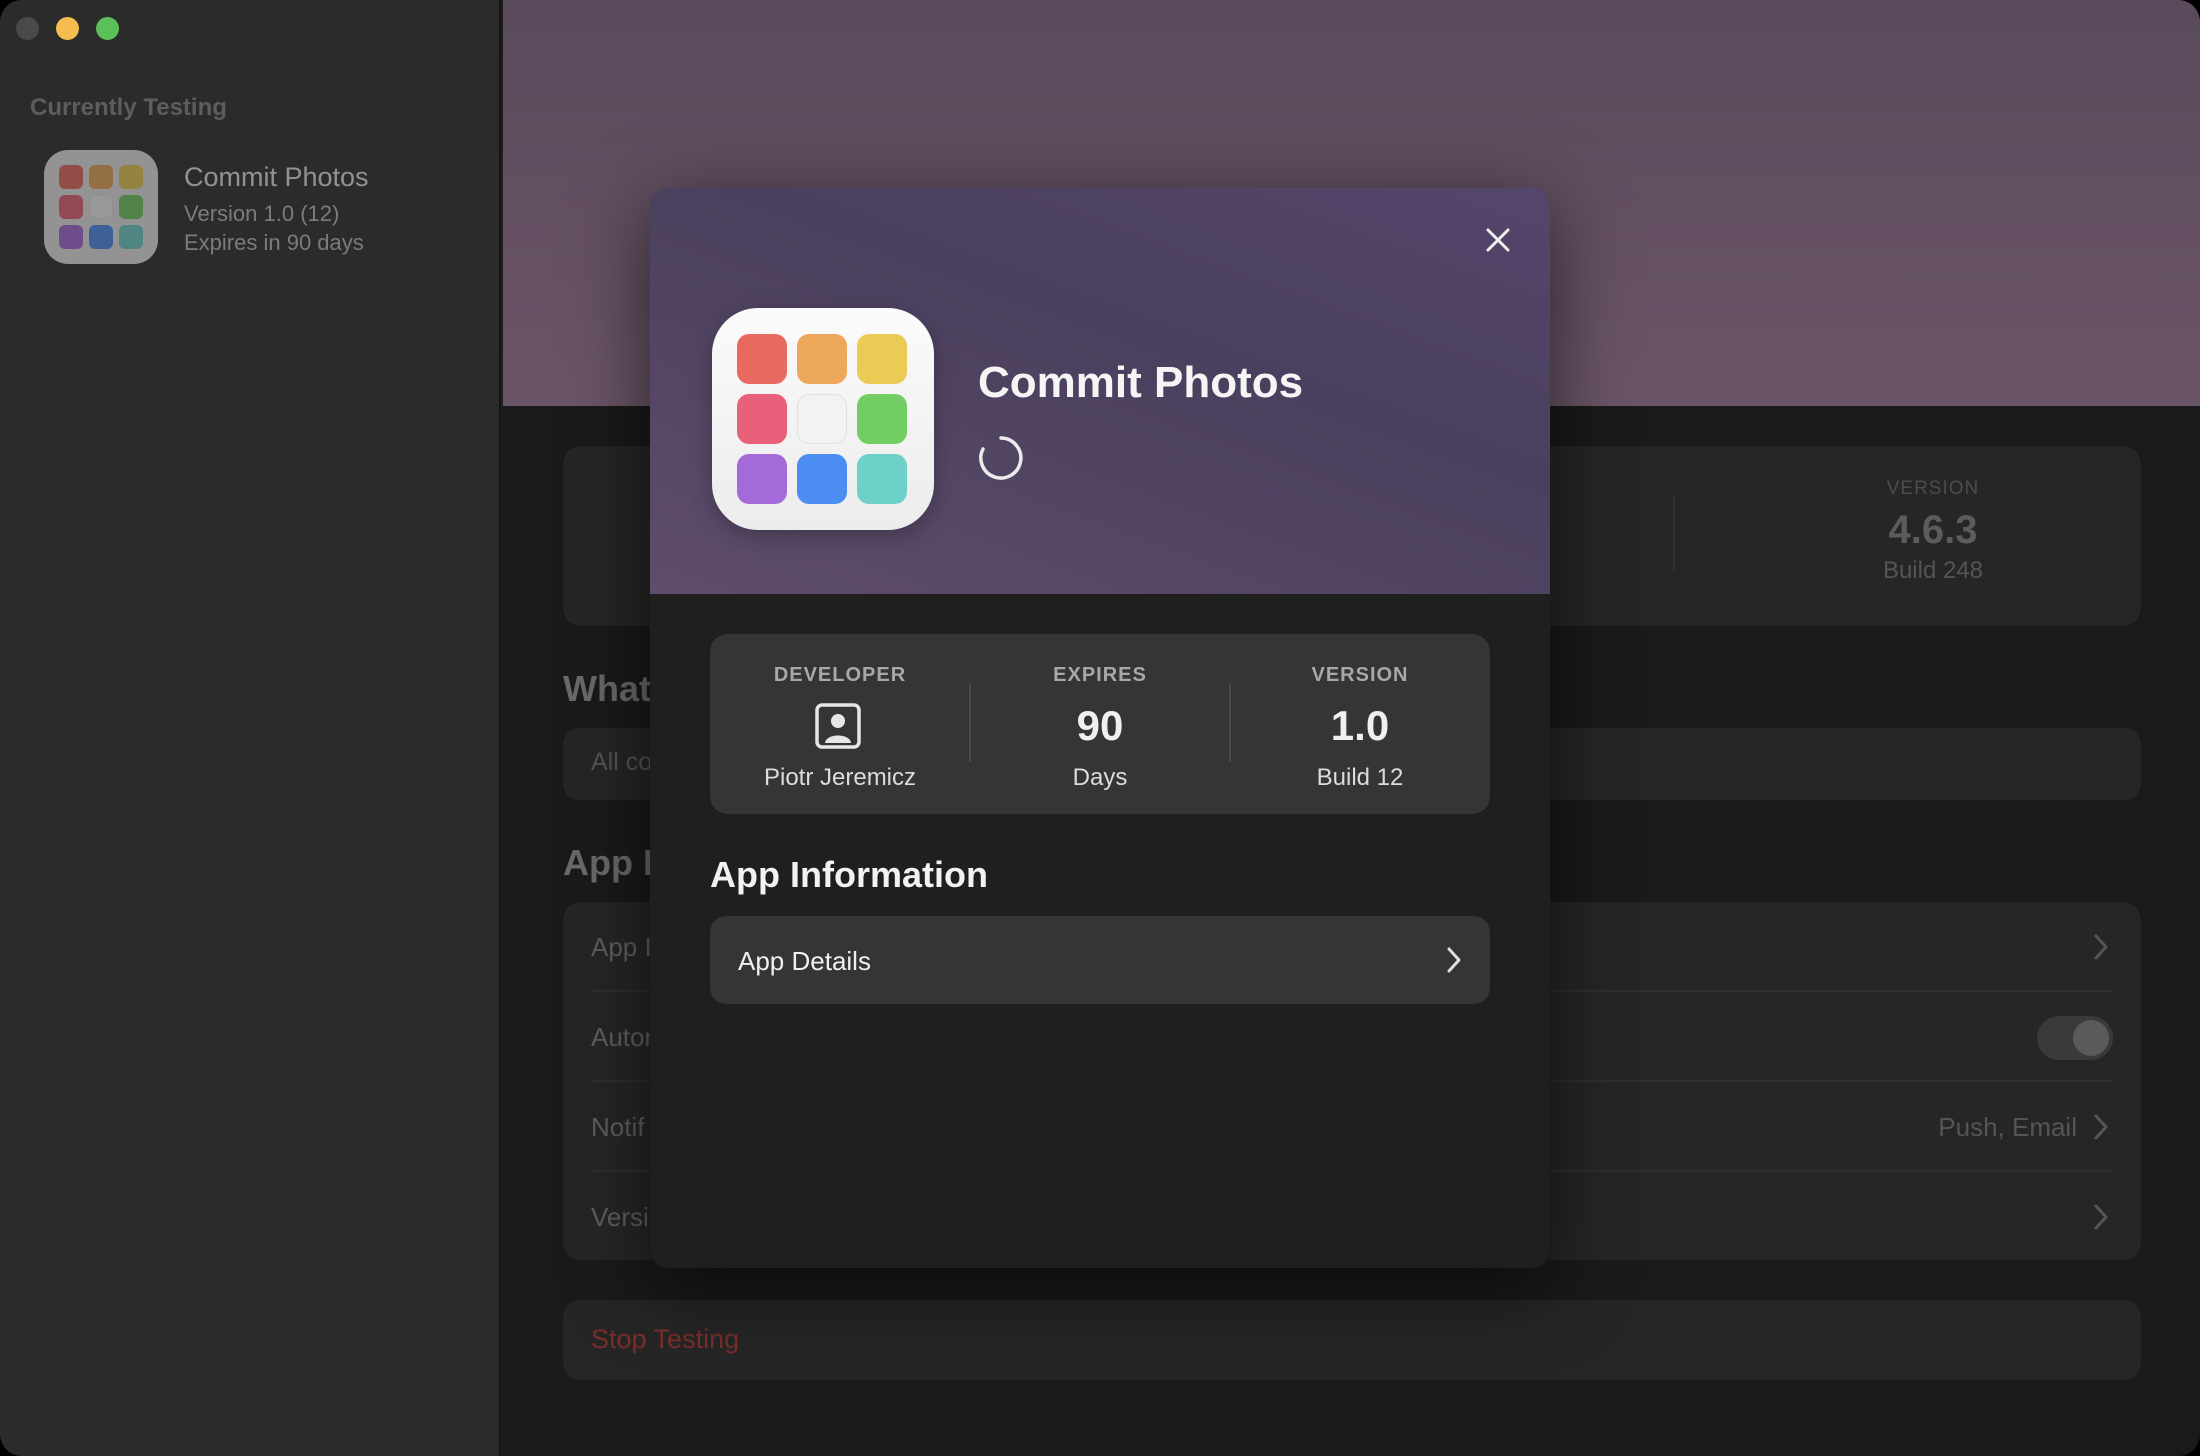 The height and width of the screenshot is (1456, 2200). Describe the element at coordinates (276, 177) in the screenshot. I see `sidebar-app-name: Commit Photos` at that location.